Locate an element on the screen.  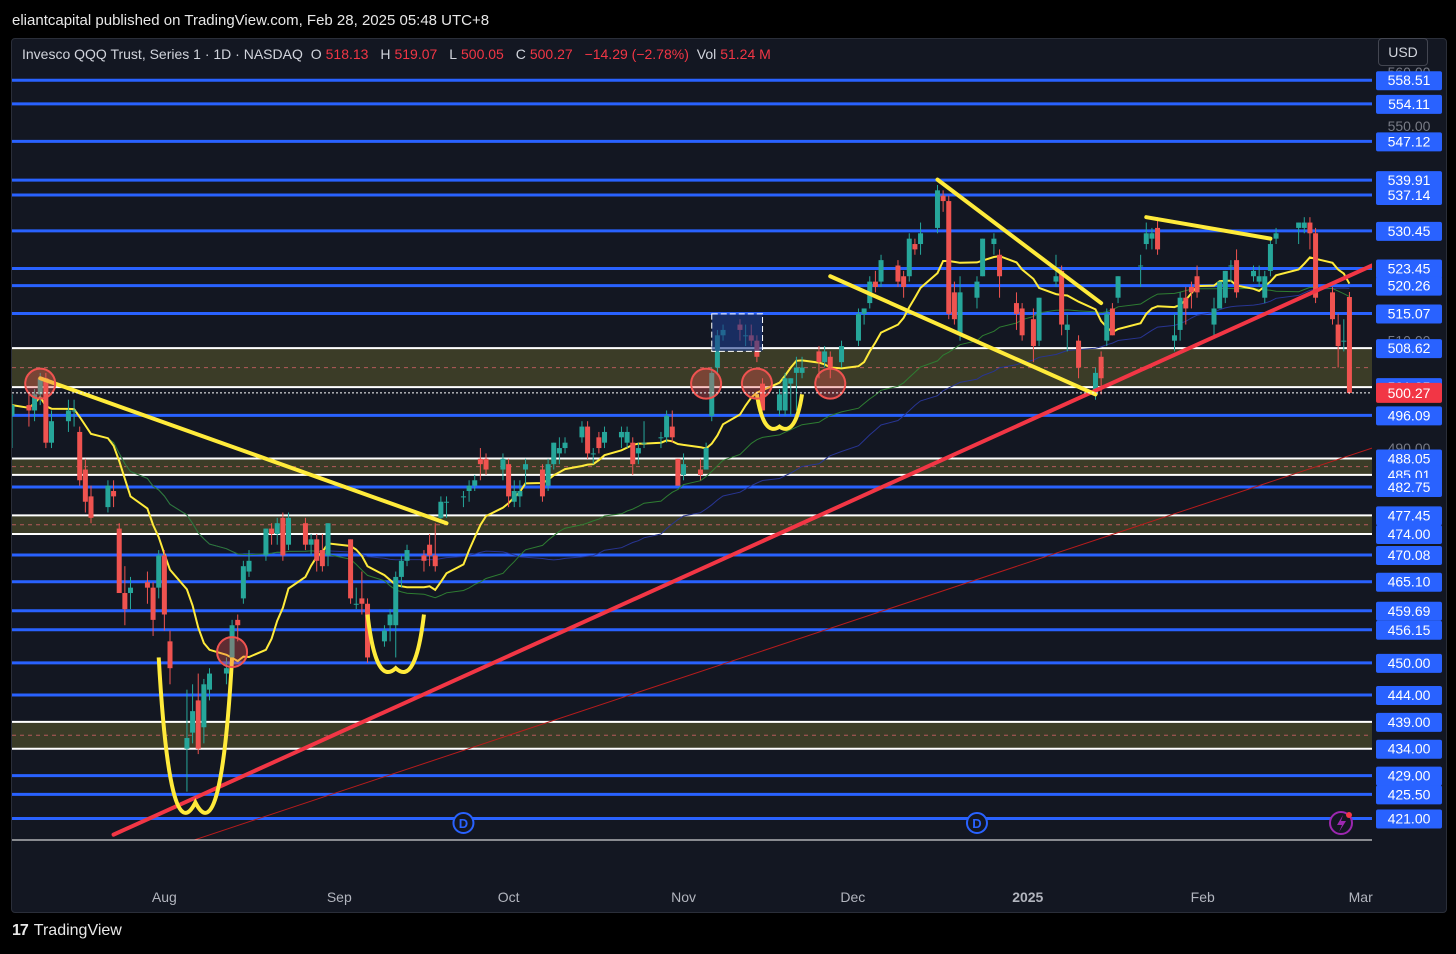
level-price-label-9: 508.62 is located at coordinates (1409, 348).